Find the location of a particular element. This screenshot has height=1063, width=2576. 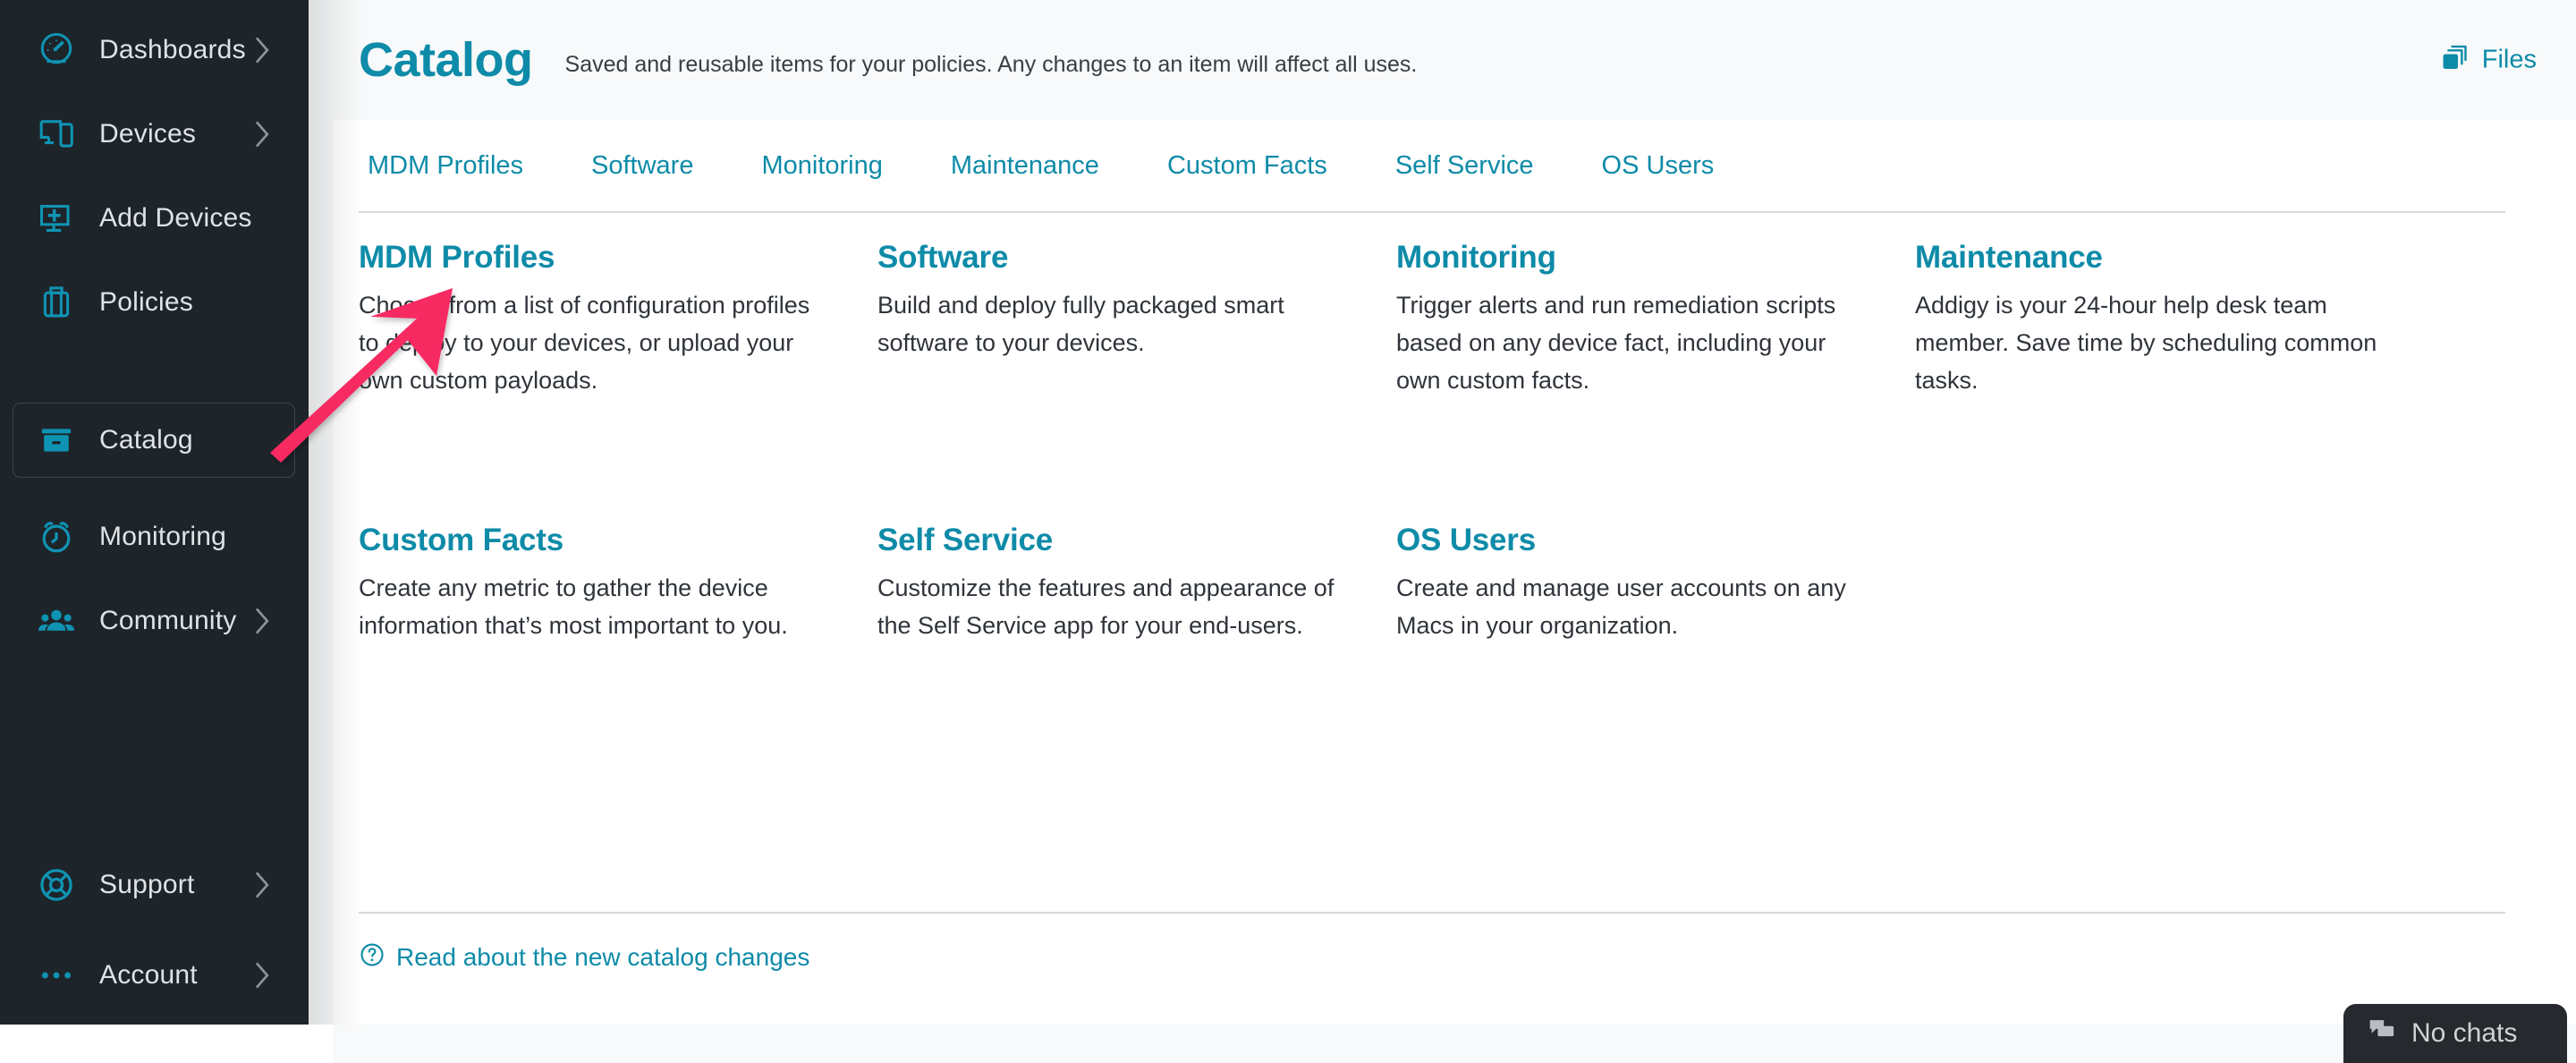

archive-box-icon is located at coordinates (56, 440).